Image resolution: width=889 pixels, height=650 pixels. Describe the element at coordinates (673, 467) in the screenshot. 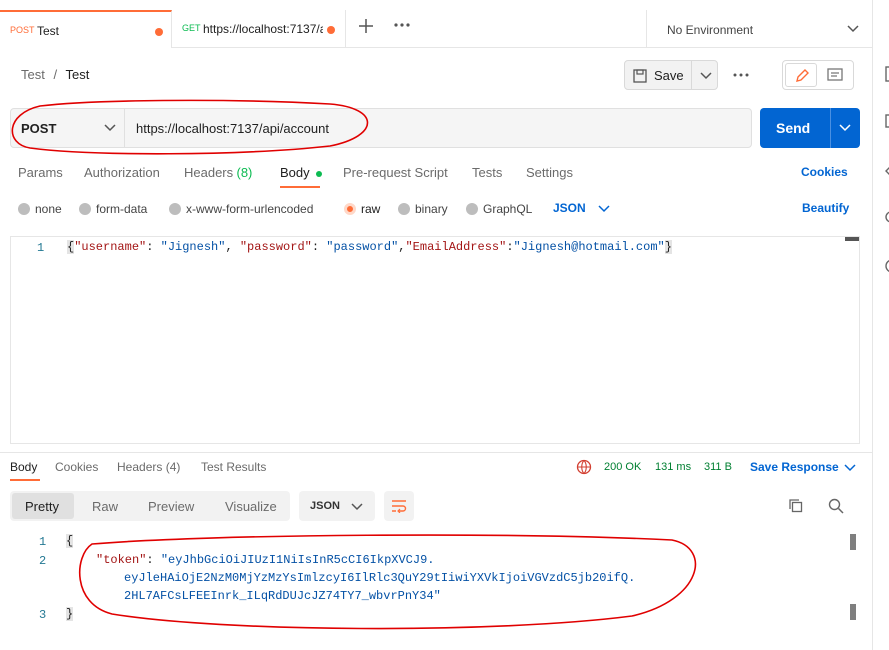

I see `response-time: 131 ms` at that location.